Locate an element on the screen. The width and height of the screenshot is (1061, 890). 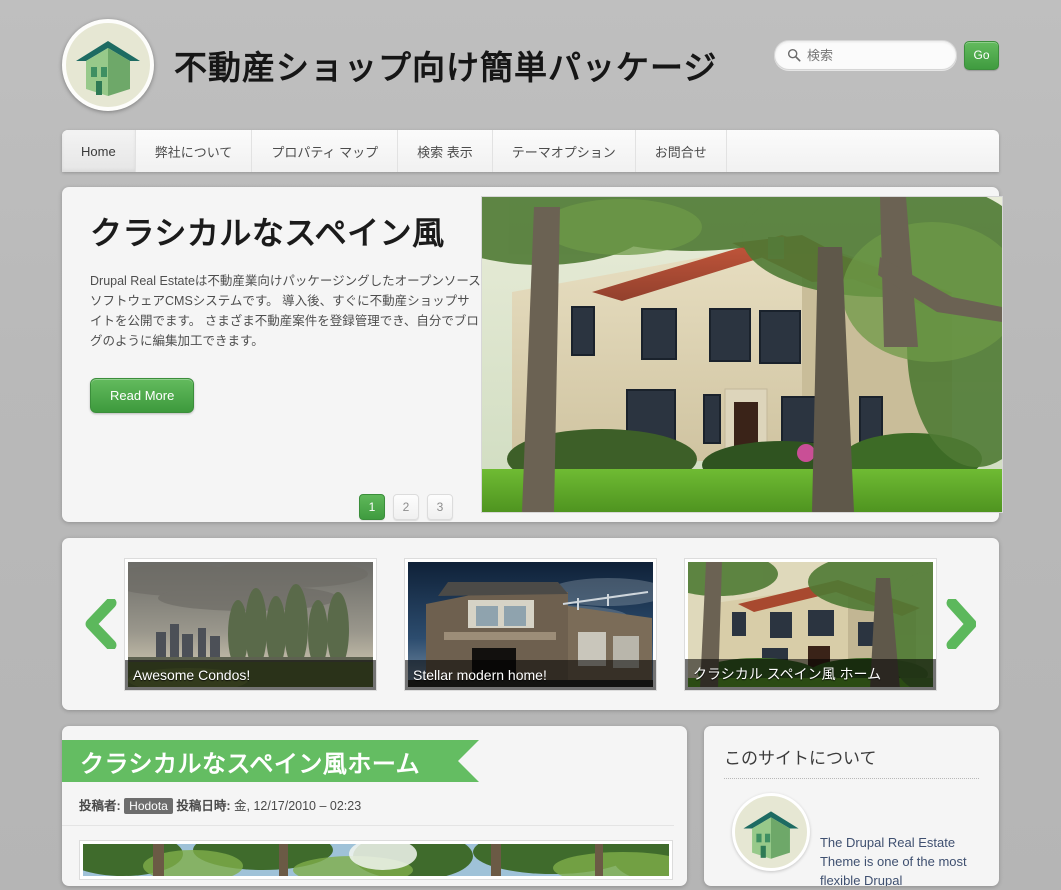
read-more-button: Read More is located at coordinates (142, 395).